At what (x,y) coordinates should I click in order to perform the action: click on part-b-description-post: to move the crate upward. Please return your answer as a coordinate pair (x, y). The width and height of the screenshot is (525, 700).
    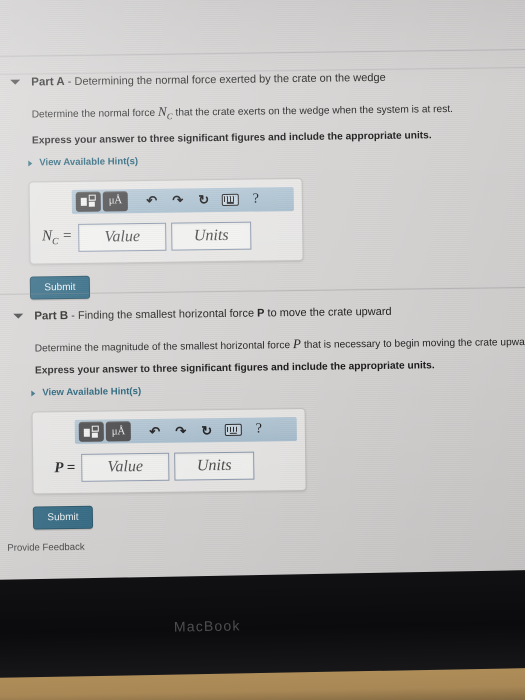
    Looking at the image, I should click on (328, 312).